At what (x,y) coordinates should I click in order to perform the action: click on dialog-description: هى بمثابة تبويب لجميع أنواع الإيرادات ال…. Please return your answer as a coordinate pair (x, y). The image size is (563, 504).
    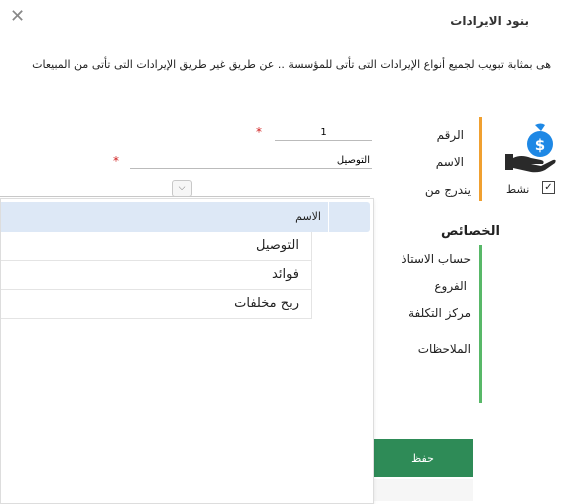
    Looking at the image, I should click on (291, 64).